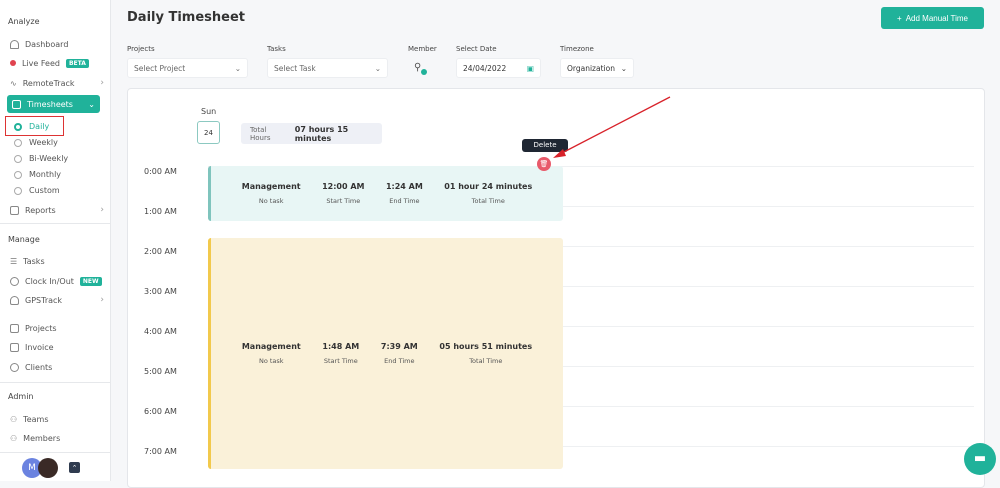 The image size is (1000, 488). I want to click on sidebar-item-tasks: ☰ Tasks, so click(27, 261).